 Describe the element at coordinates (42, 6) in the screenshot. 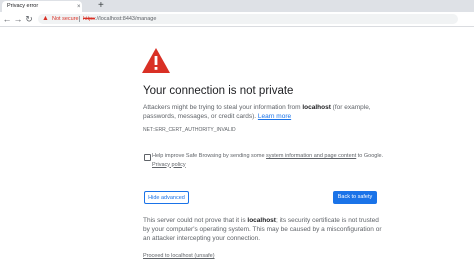

I see `tab-privacy-error: Privacy error ×` at that location.